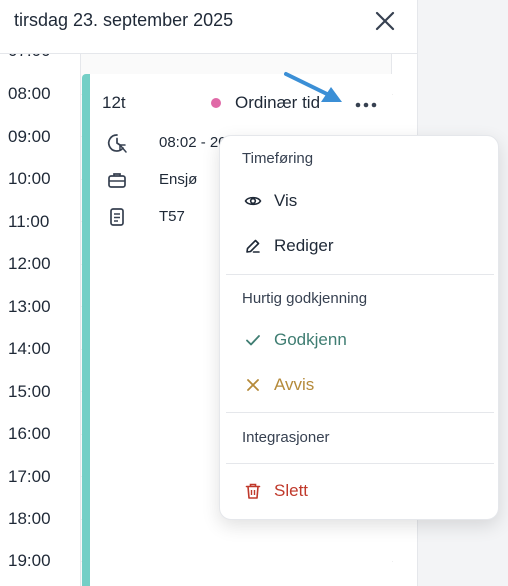 The width and height of the screenshot is (508, 586). What do you see at coordinates (29, 476) in the screenshot?
I see `hour-label: 17:00` at bounding box center [29, 476].